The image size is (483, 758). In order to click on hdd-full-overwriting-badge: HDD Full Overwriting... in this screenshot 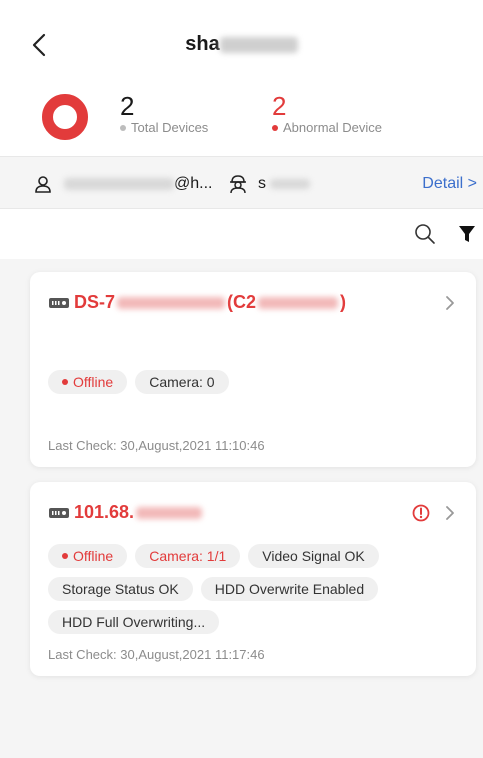, I will do `click(134, 622)`.